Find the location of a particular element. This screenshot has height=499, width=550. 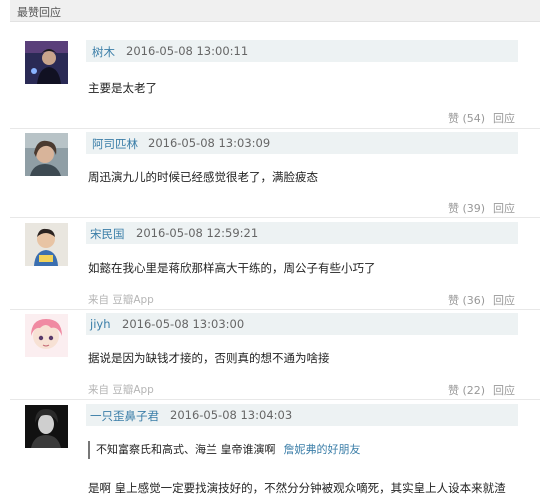

comment-content: 如懿在我心里是蒋欣那样高大干练的，周公子有些小巧了 is located at coordinates (232, 268).